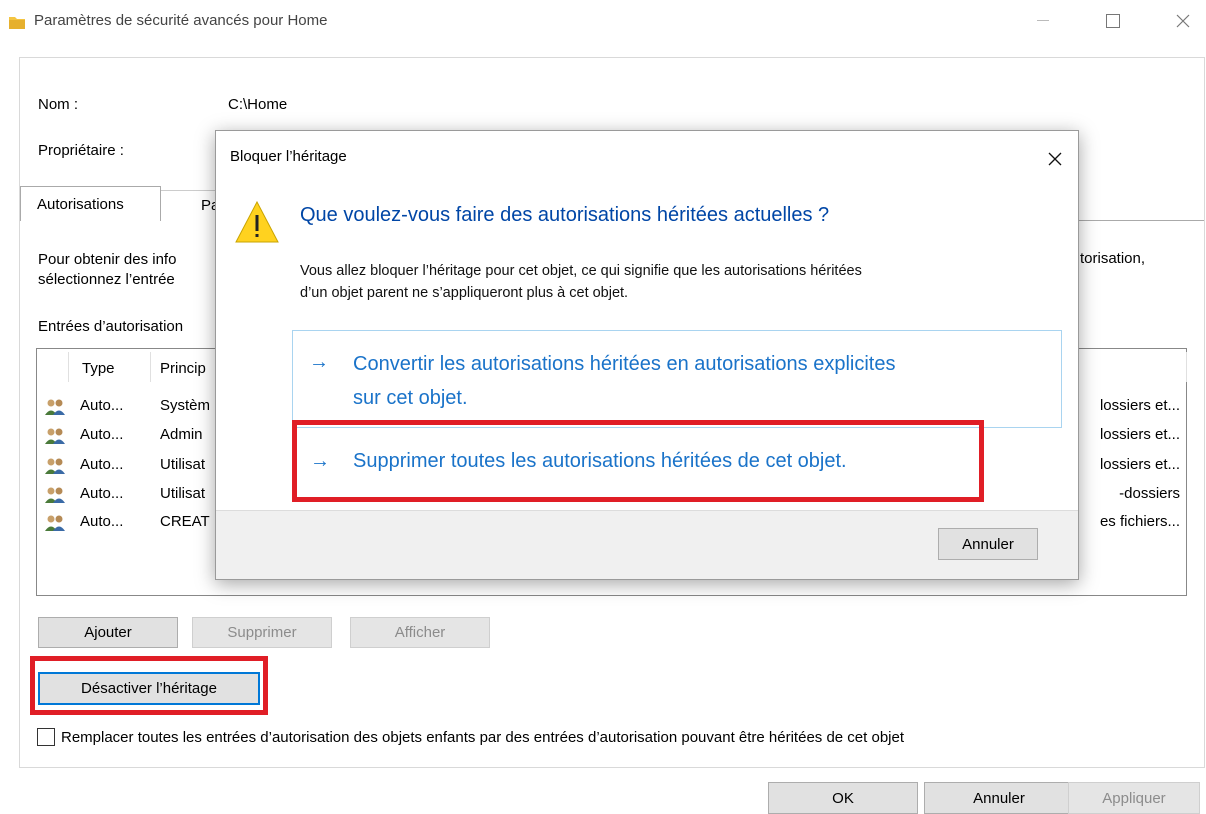 This screenshot has width=1206, height=814. Describe the element at coordinates (98, 368) in the screenshot. I see `column-header-type: Type` at that location.